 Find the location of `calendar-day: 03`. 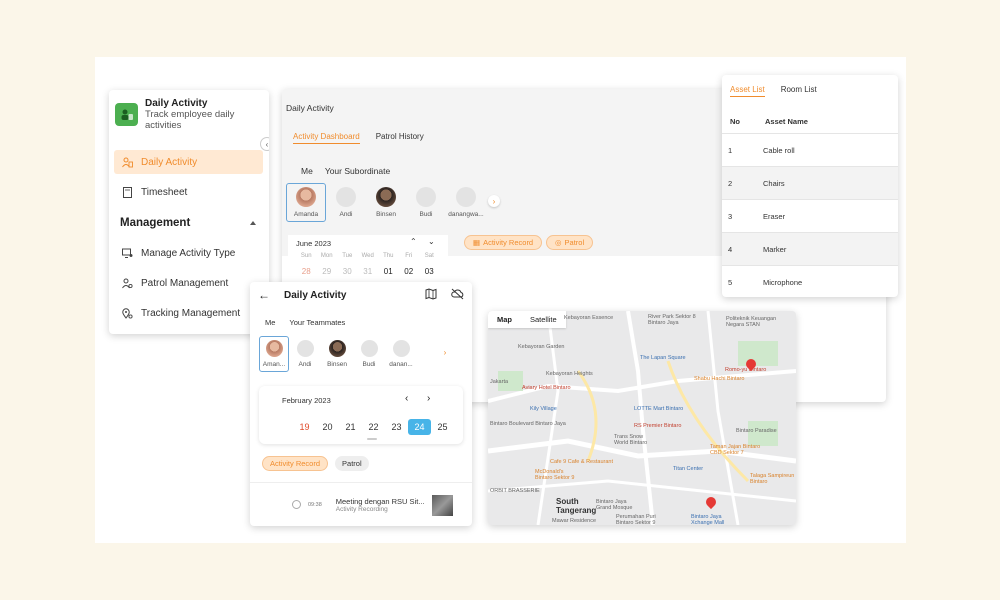

calendar-day: 03 is located at coordinates (429, 271).